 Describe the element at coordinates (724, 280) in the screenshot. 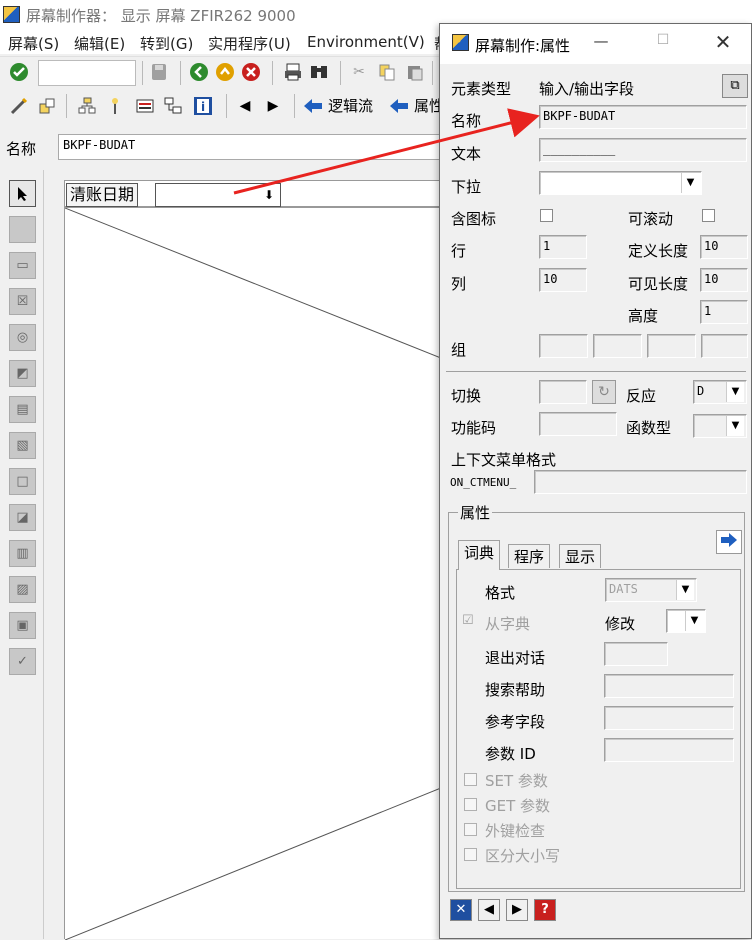

I see `vis-length-field: 10` at that location.